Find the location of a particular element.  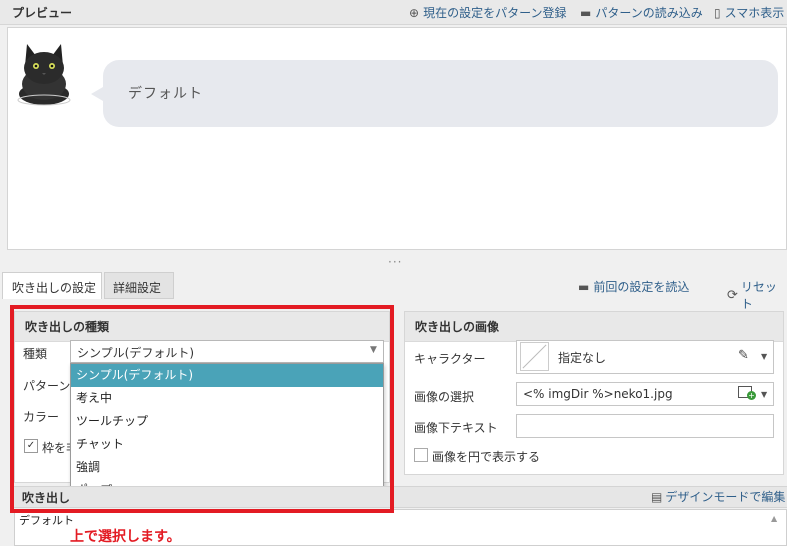

load-last-settings-link: ▬ 前回の設定を読込 is located at coordinates (633, 286).